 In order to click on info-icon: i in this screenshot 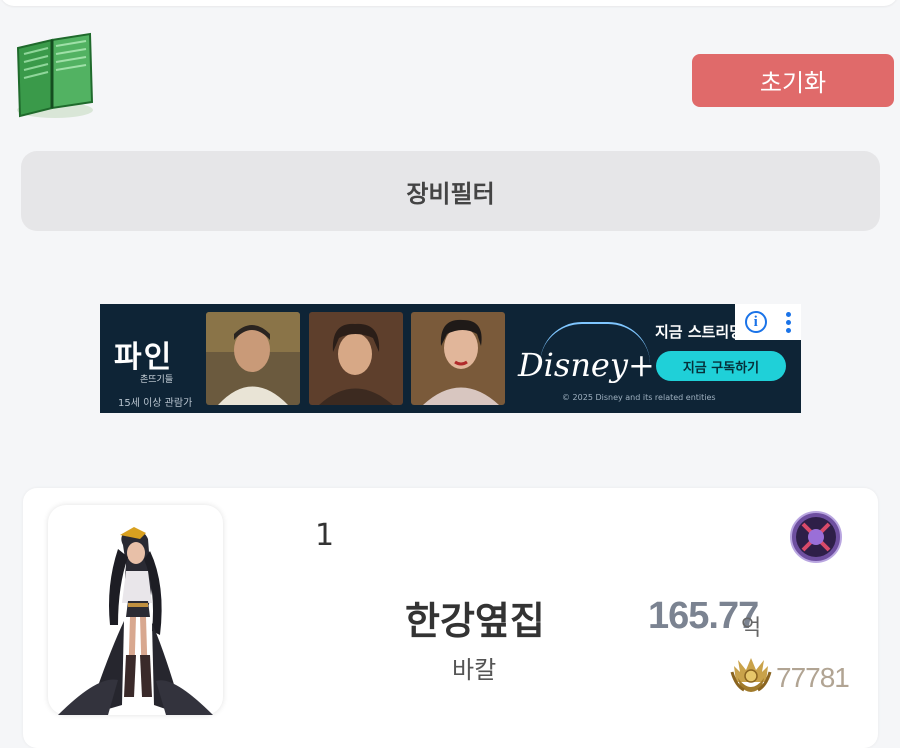, I will do `click(755, 322)`.